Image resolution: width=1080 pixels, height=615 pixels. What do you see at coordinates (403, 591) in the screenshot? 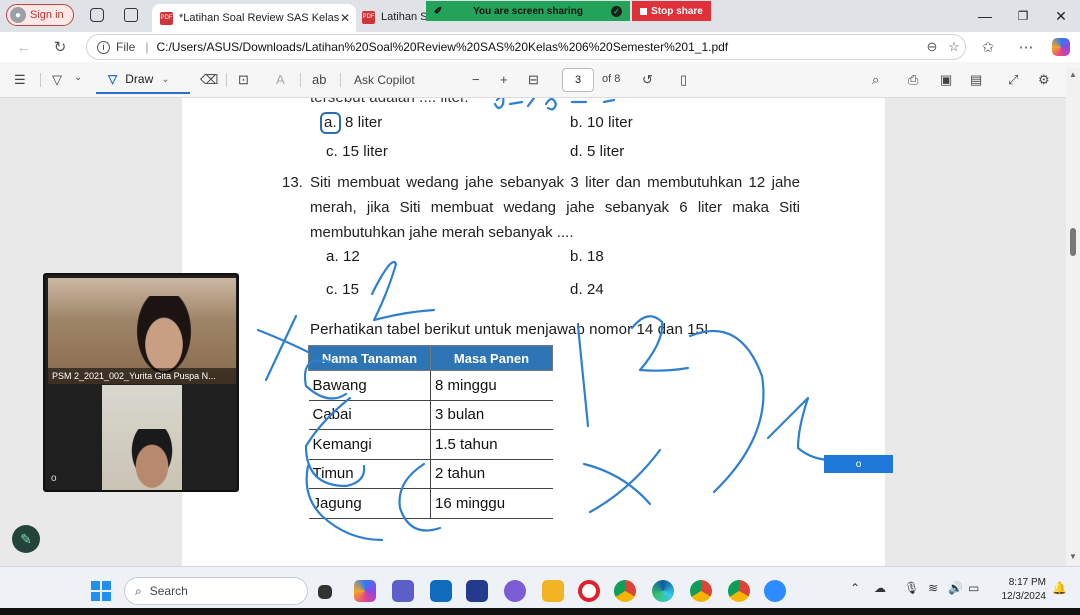
I see `teams-icon` at bounding box center [403, 591].